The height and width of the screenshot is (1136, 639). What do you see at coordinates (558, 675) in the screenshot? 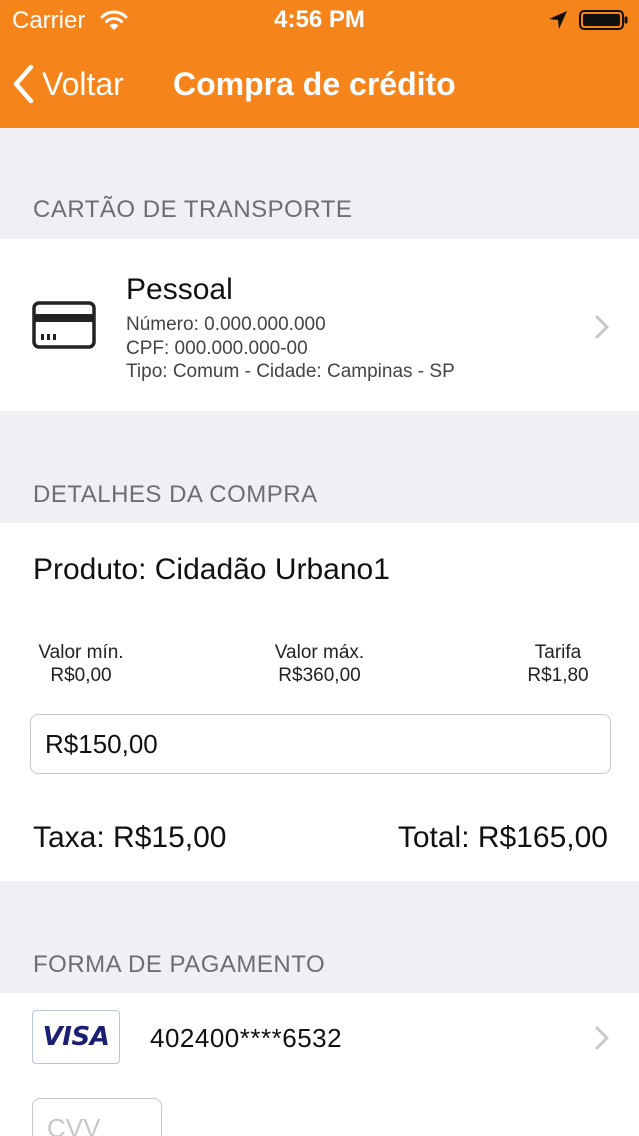
I see `tarifa-value: R$1,80` at bounding box center [558, 675].